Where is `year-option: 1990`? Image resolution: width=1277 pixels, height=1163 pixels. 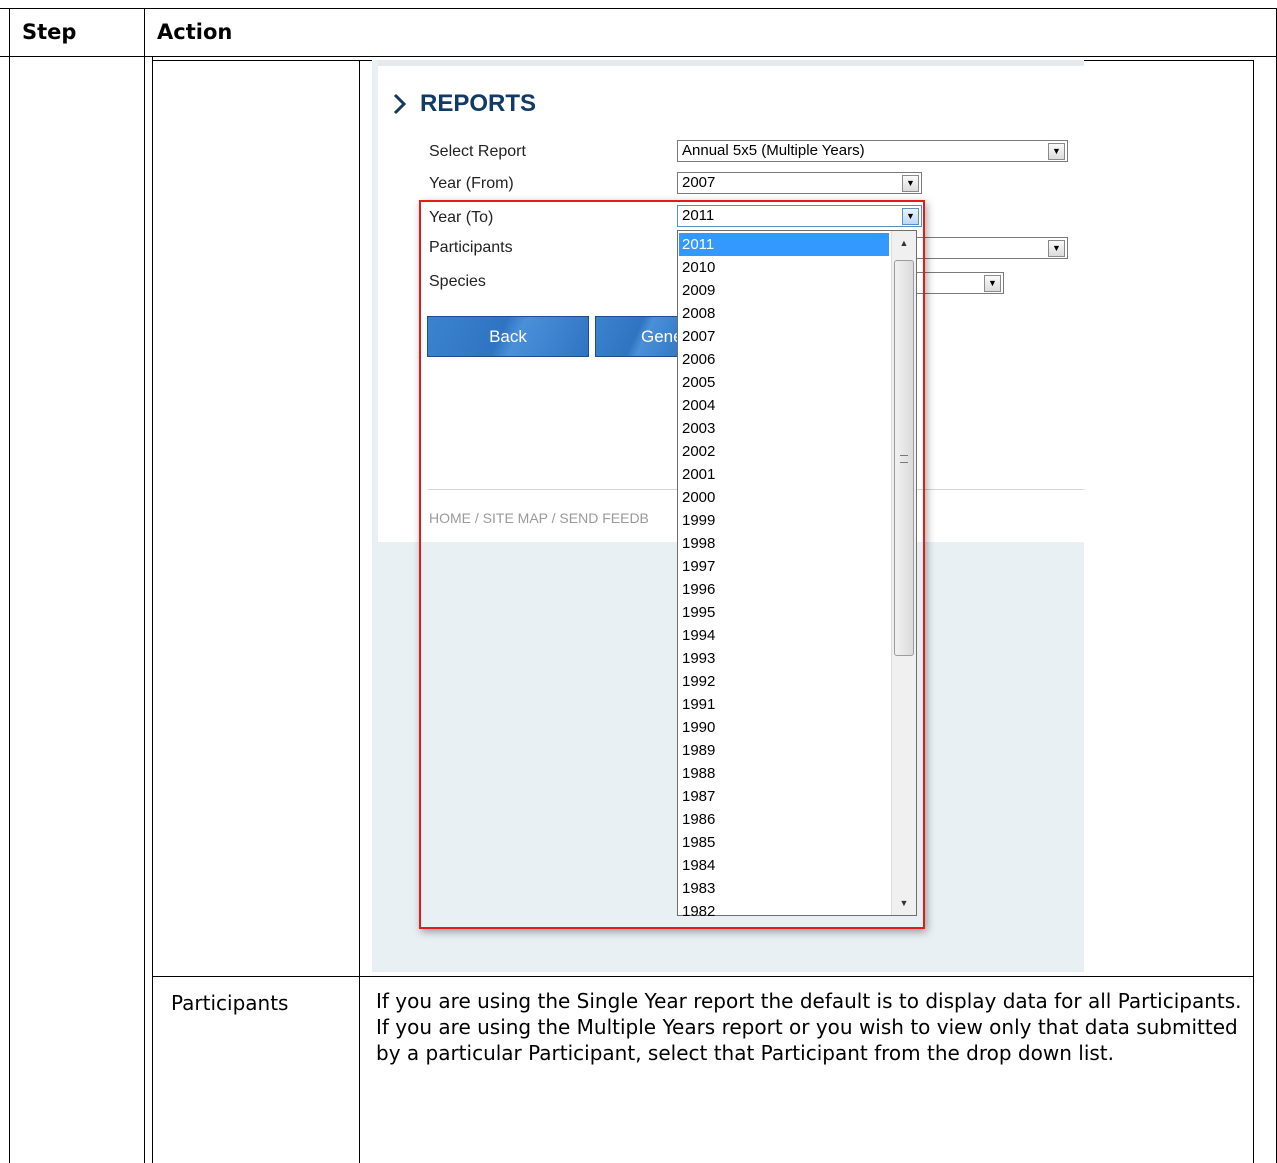
year-option: 1990 is located at coordinates (784, 727).